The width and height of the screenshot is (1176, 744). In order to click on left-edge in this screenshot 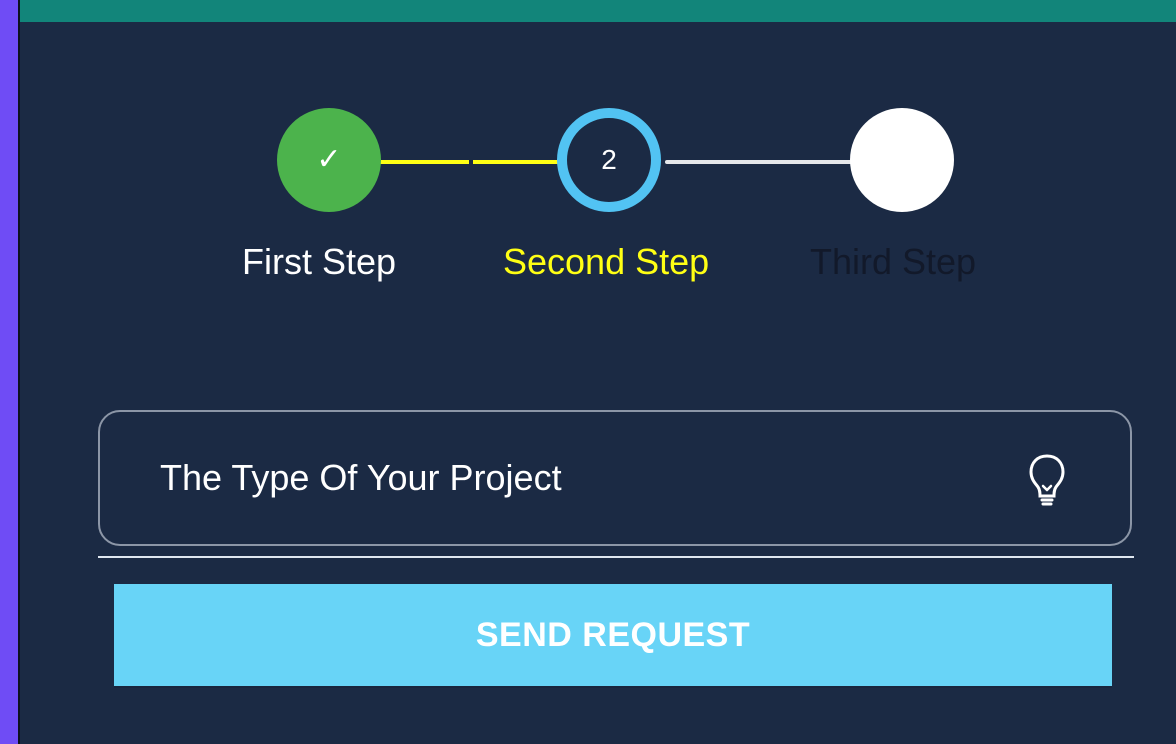, I will do `click(10, 372)`.